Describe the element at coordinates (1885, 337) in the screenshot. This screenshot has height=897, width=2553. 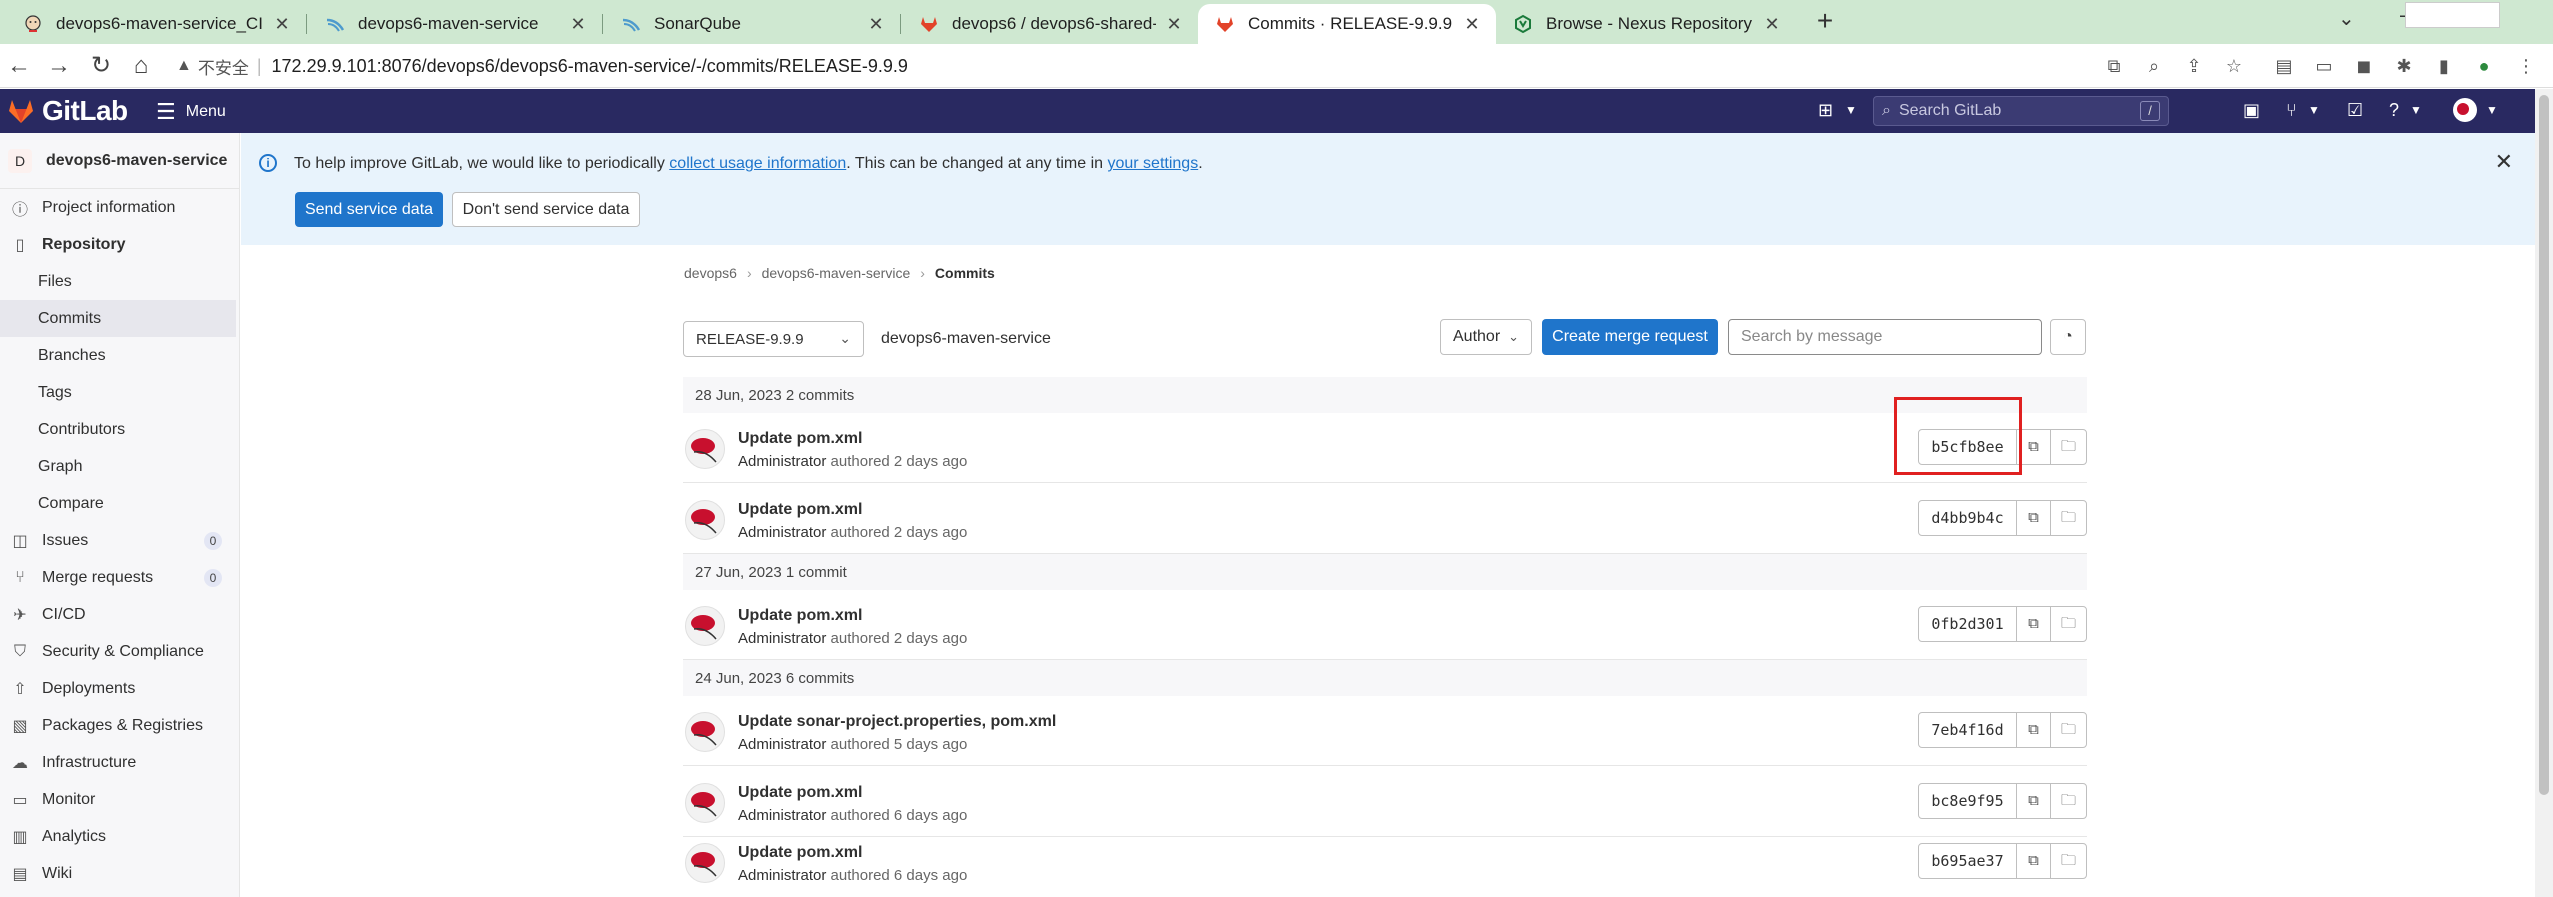
I see `search-by-message-input: Search by message` at that location.